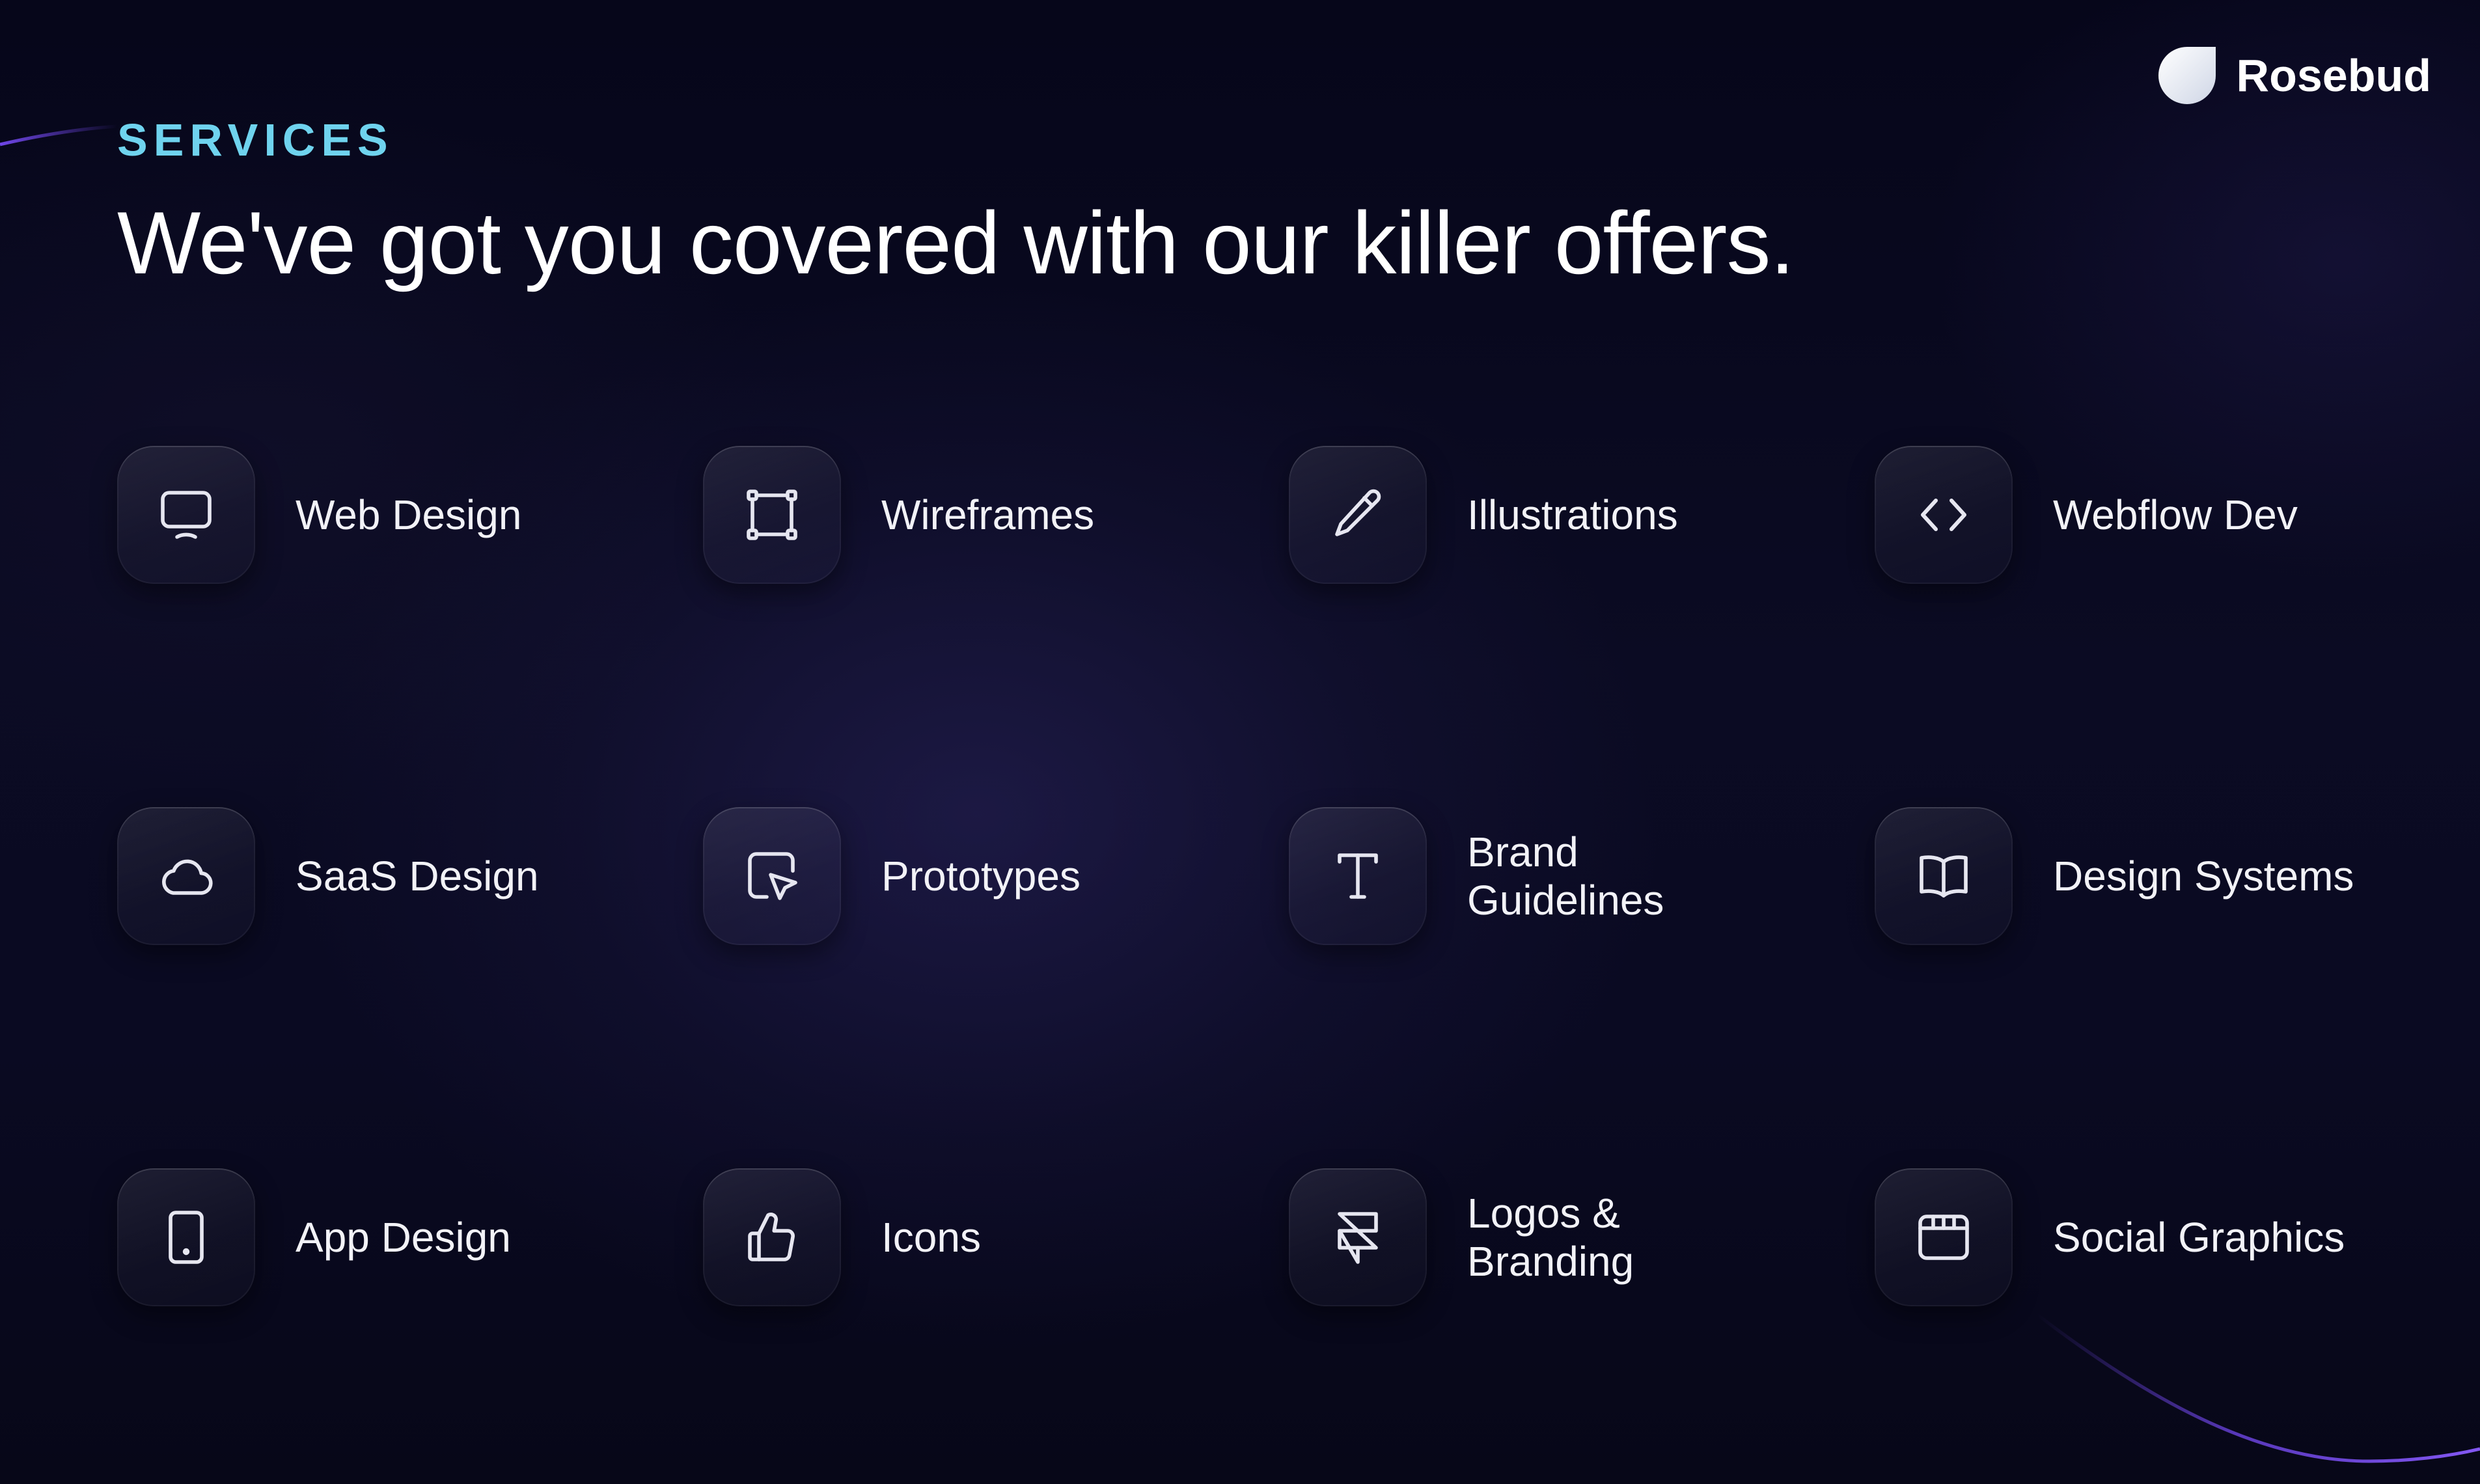 This screenshot has width=2480, height=1484. I want to click on service-webflow-dev: Webflow Dev, so click(2167, 515).